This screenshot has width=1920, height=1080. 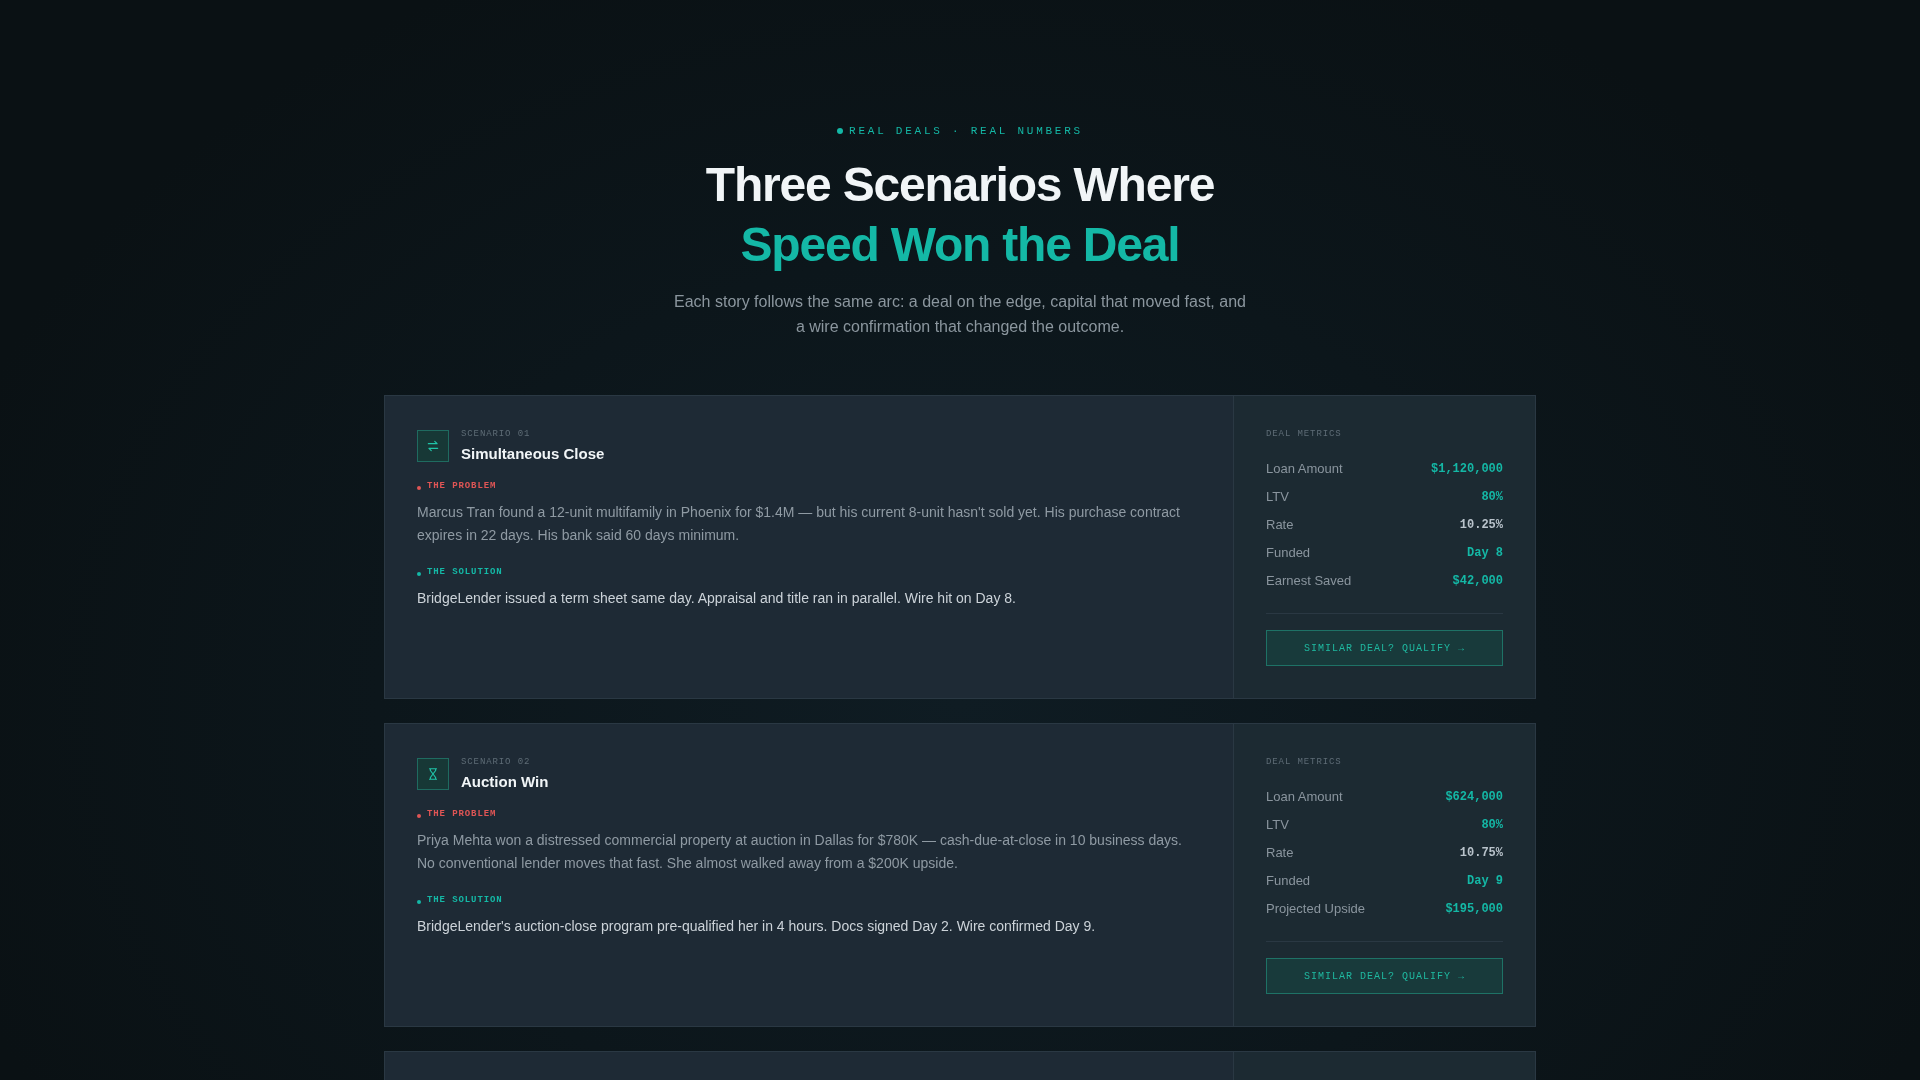 I want to click on metric-label: Projected Upside, so click(x=1315, y=909).